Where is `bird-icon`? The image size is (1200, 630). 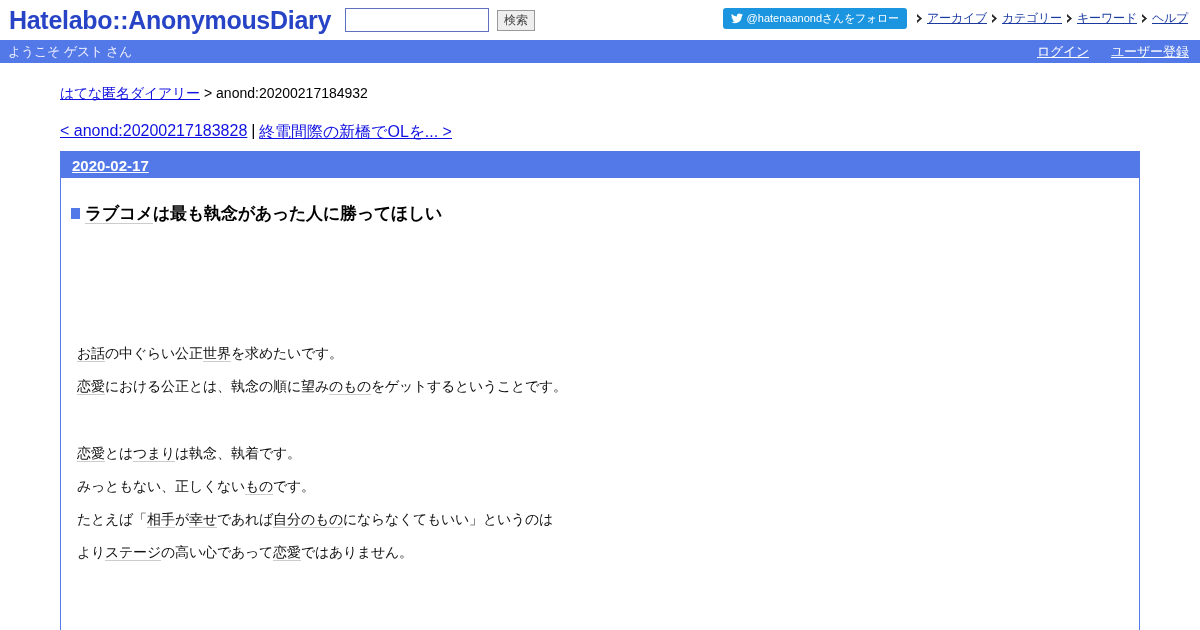
bird-icon is located at coordinates (736, 18).